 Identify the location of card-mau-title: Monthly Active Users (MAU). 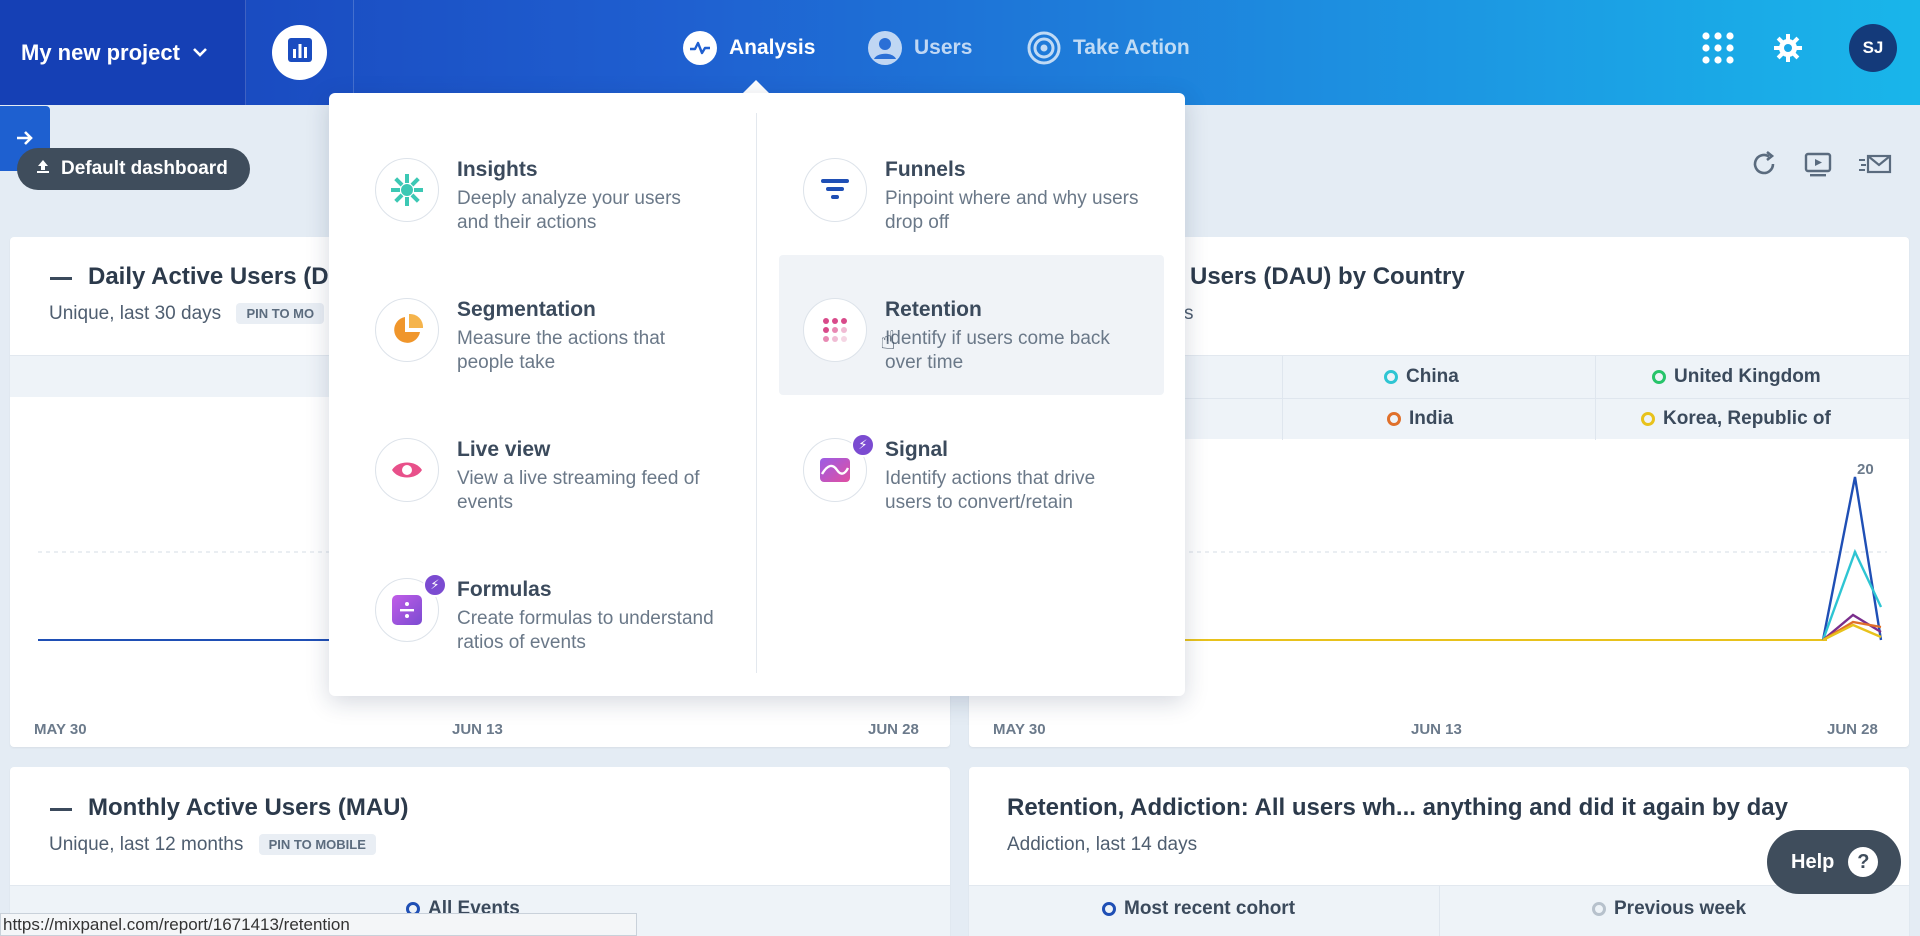
(248, 808).